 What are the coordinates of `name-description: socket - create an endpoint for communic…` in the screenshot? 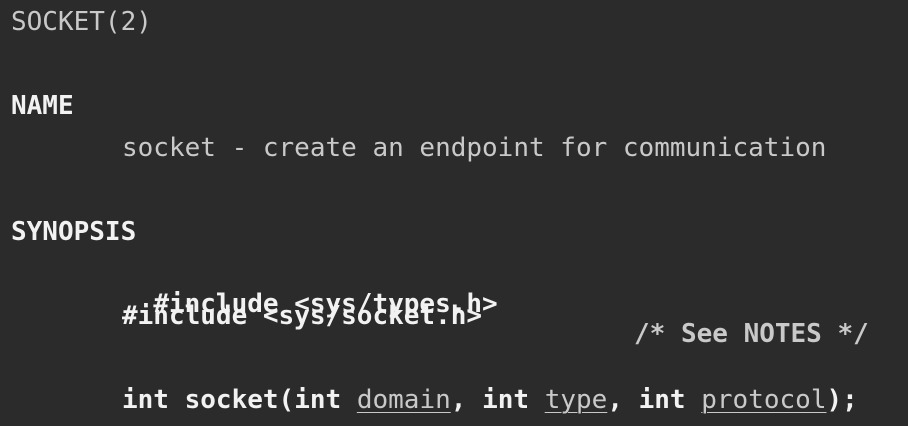 It's located at (474, 148).